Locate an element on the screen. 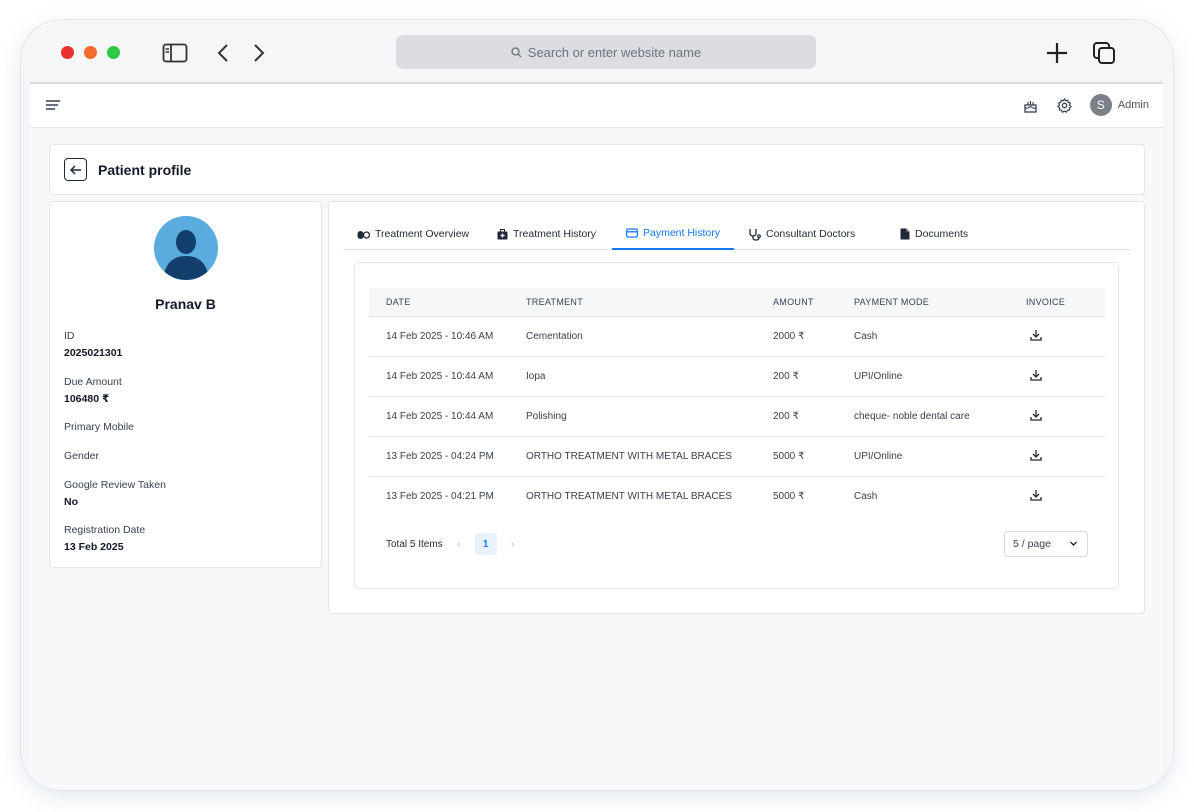  cell-payment-mode: Cash is located at coordinates (866, 496).